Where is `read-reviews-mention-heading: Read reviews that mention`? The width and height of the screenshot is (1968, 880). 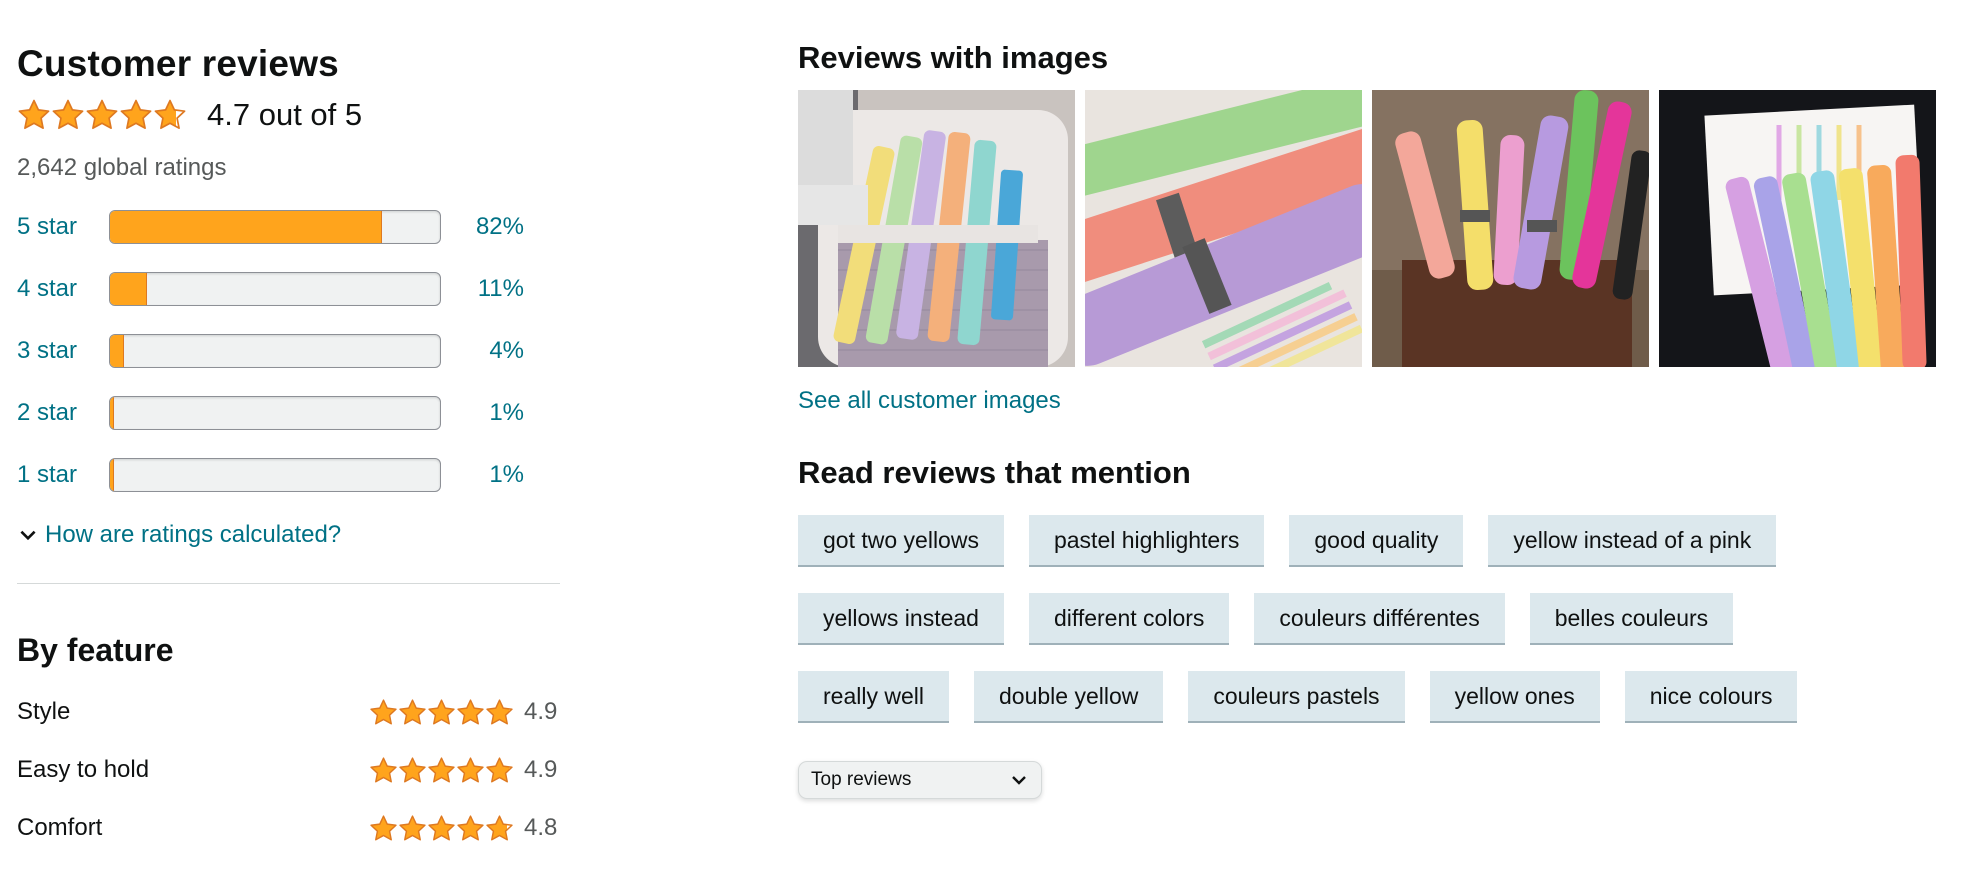 read-reviews-mention-heading: Read reviews that mention is located at coordinates (994, 472).